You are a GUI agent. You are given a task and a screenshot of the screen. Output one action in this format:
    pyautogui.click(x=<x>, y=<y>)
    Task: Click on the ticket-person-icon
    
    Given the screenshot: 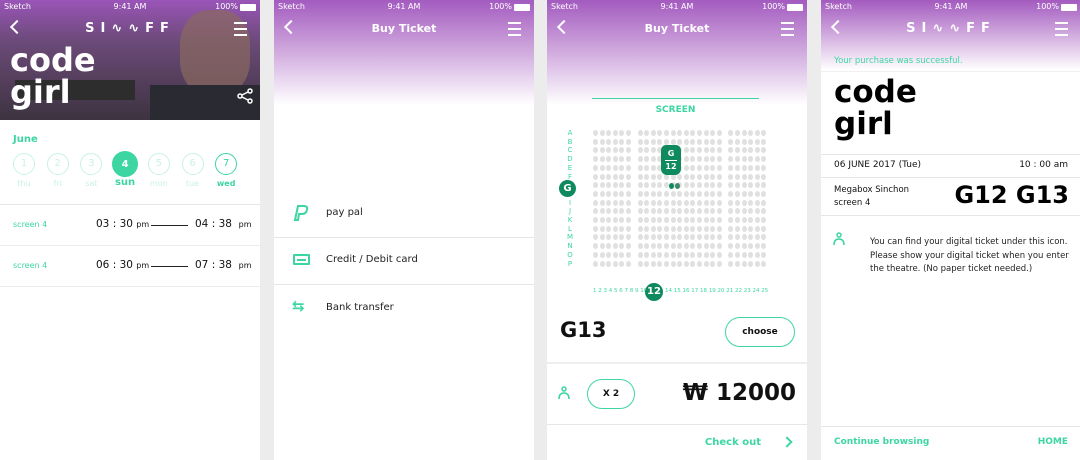 What is the action you would take?
    pyautogui.click(x=839, y=239)
    